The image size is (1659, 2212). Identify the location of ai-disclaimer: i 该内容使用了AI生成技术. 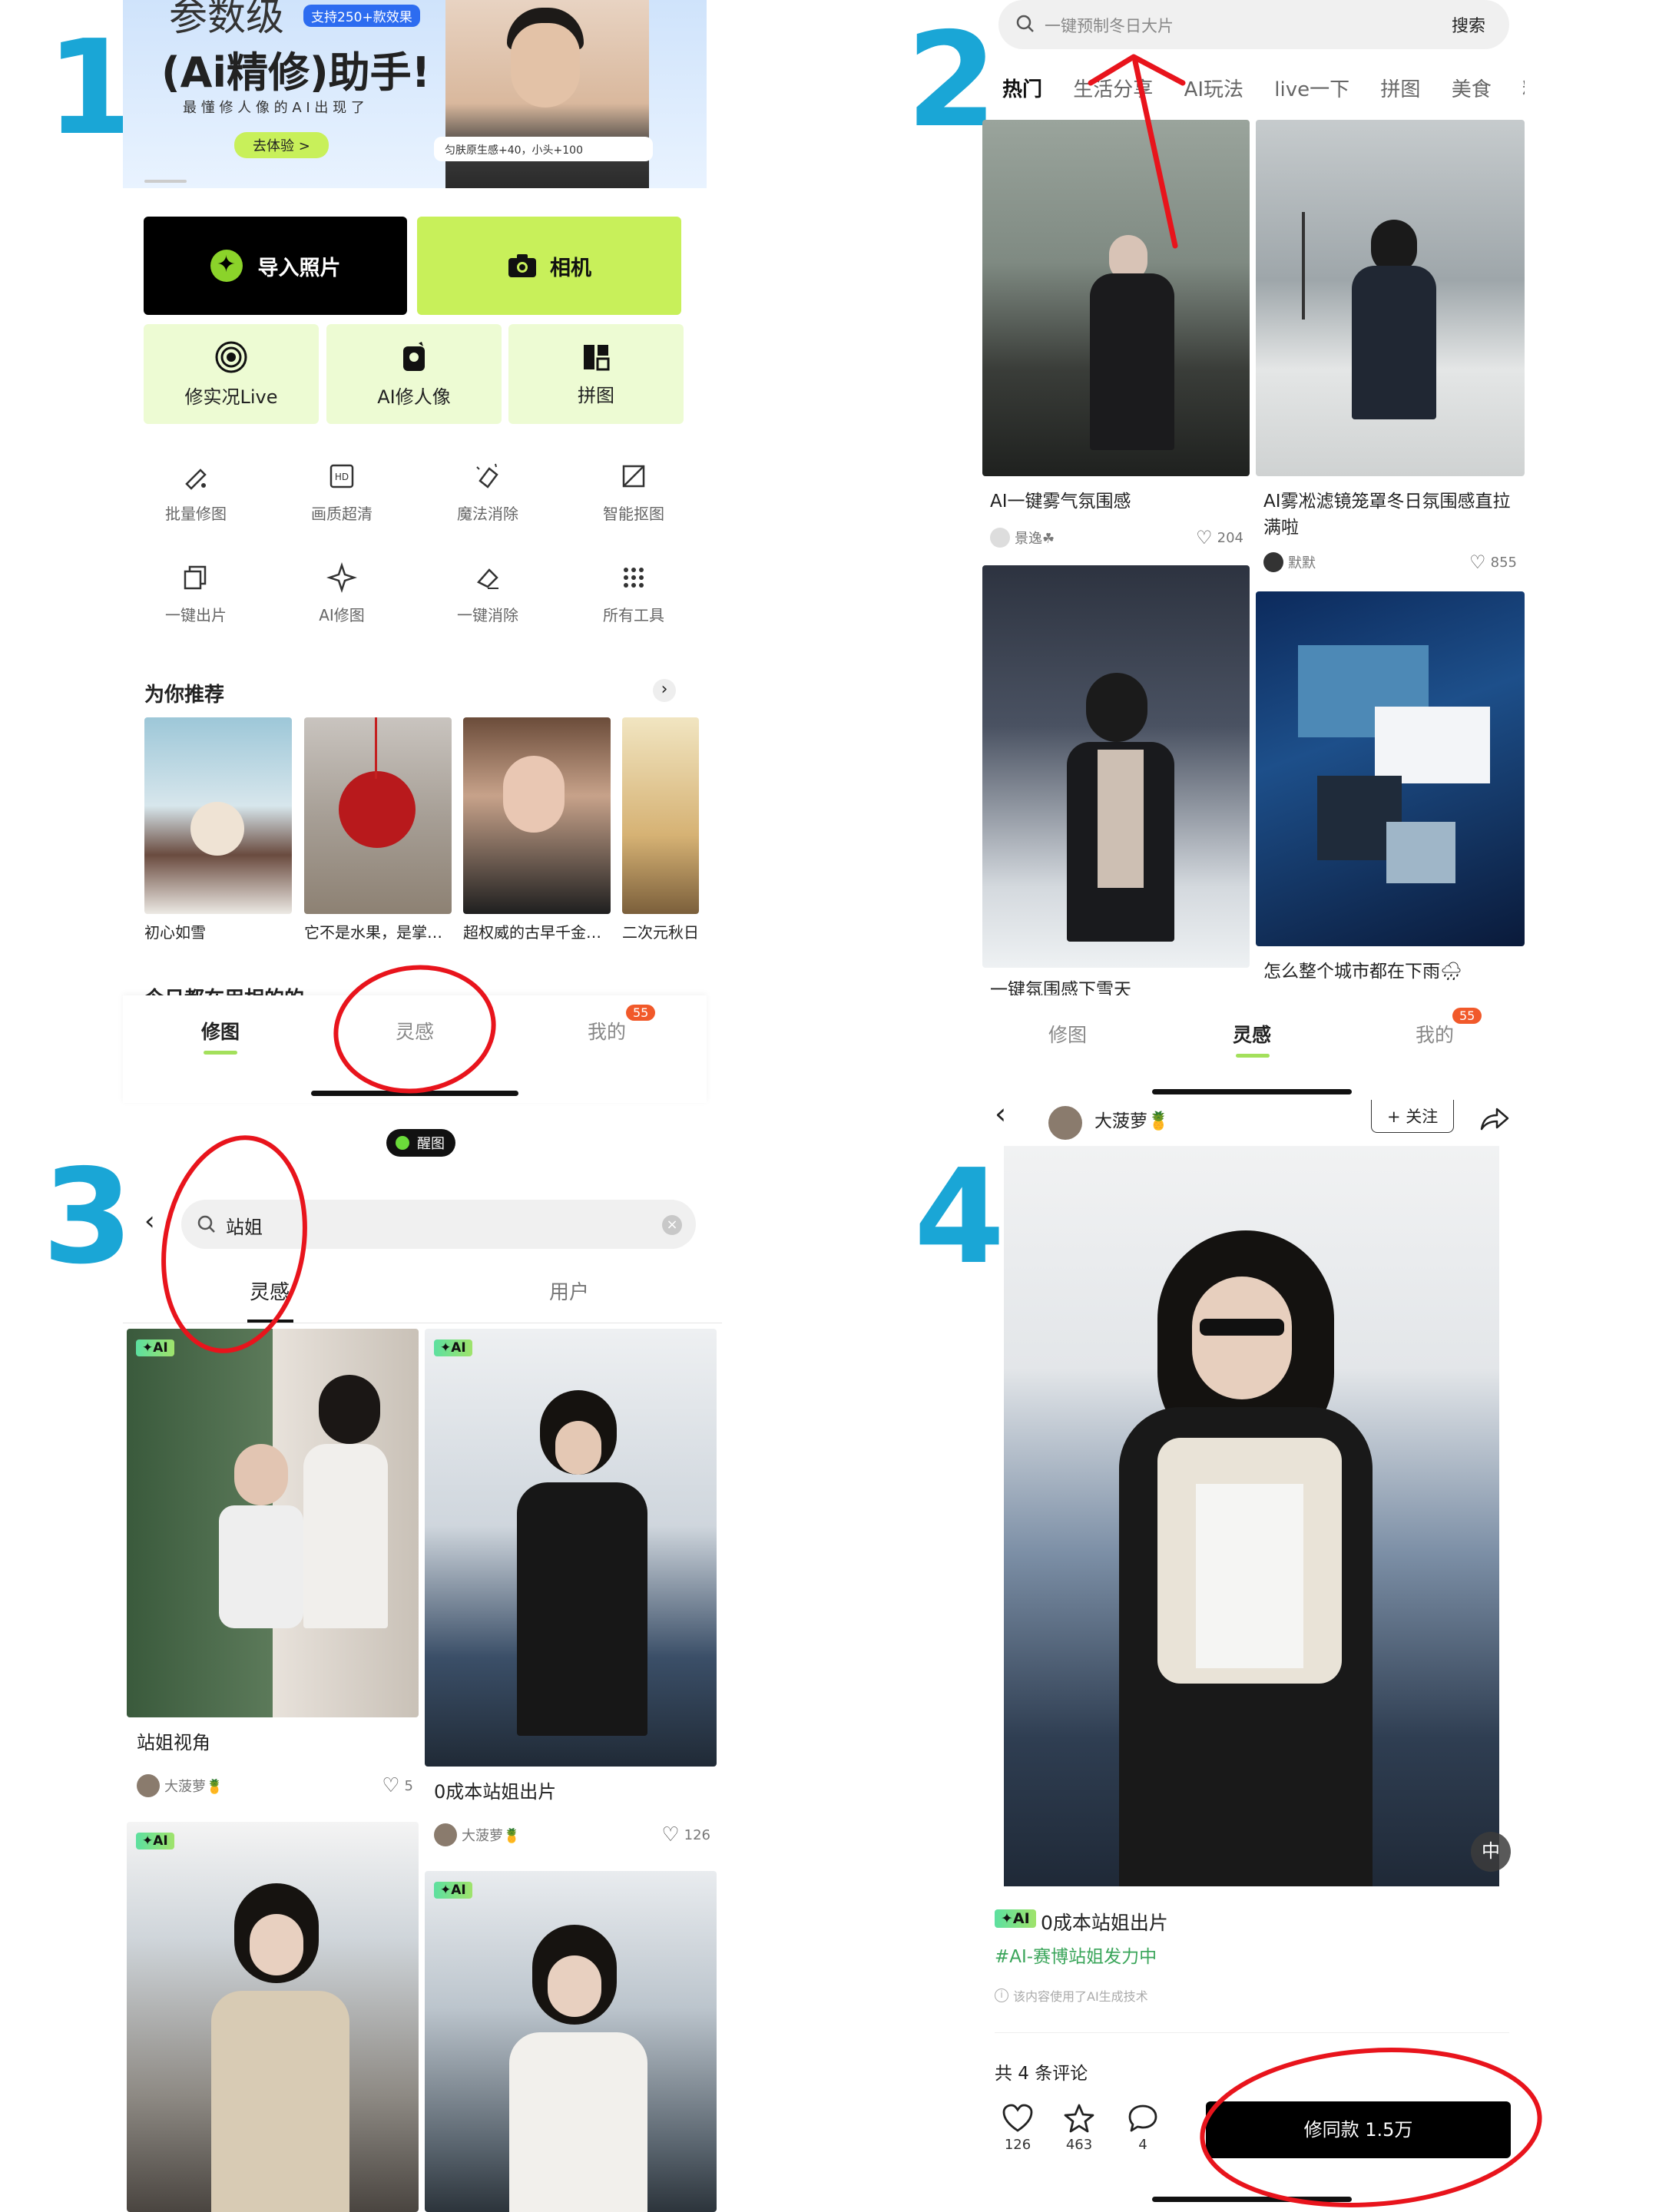
(1072, 1996).